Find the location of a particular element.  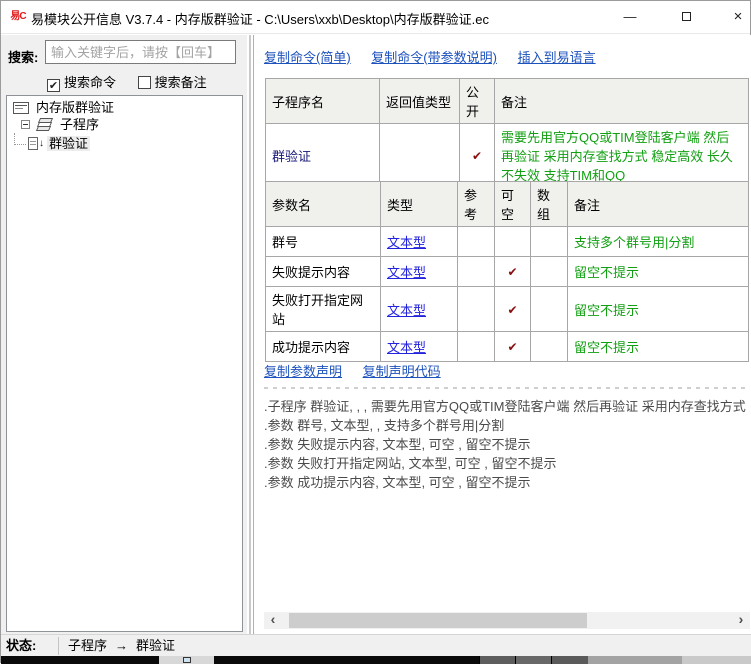

col-public: 公开 is located at coordinates (477, 101).